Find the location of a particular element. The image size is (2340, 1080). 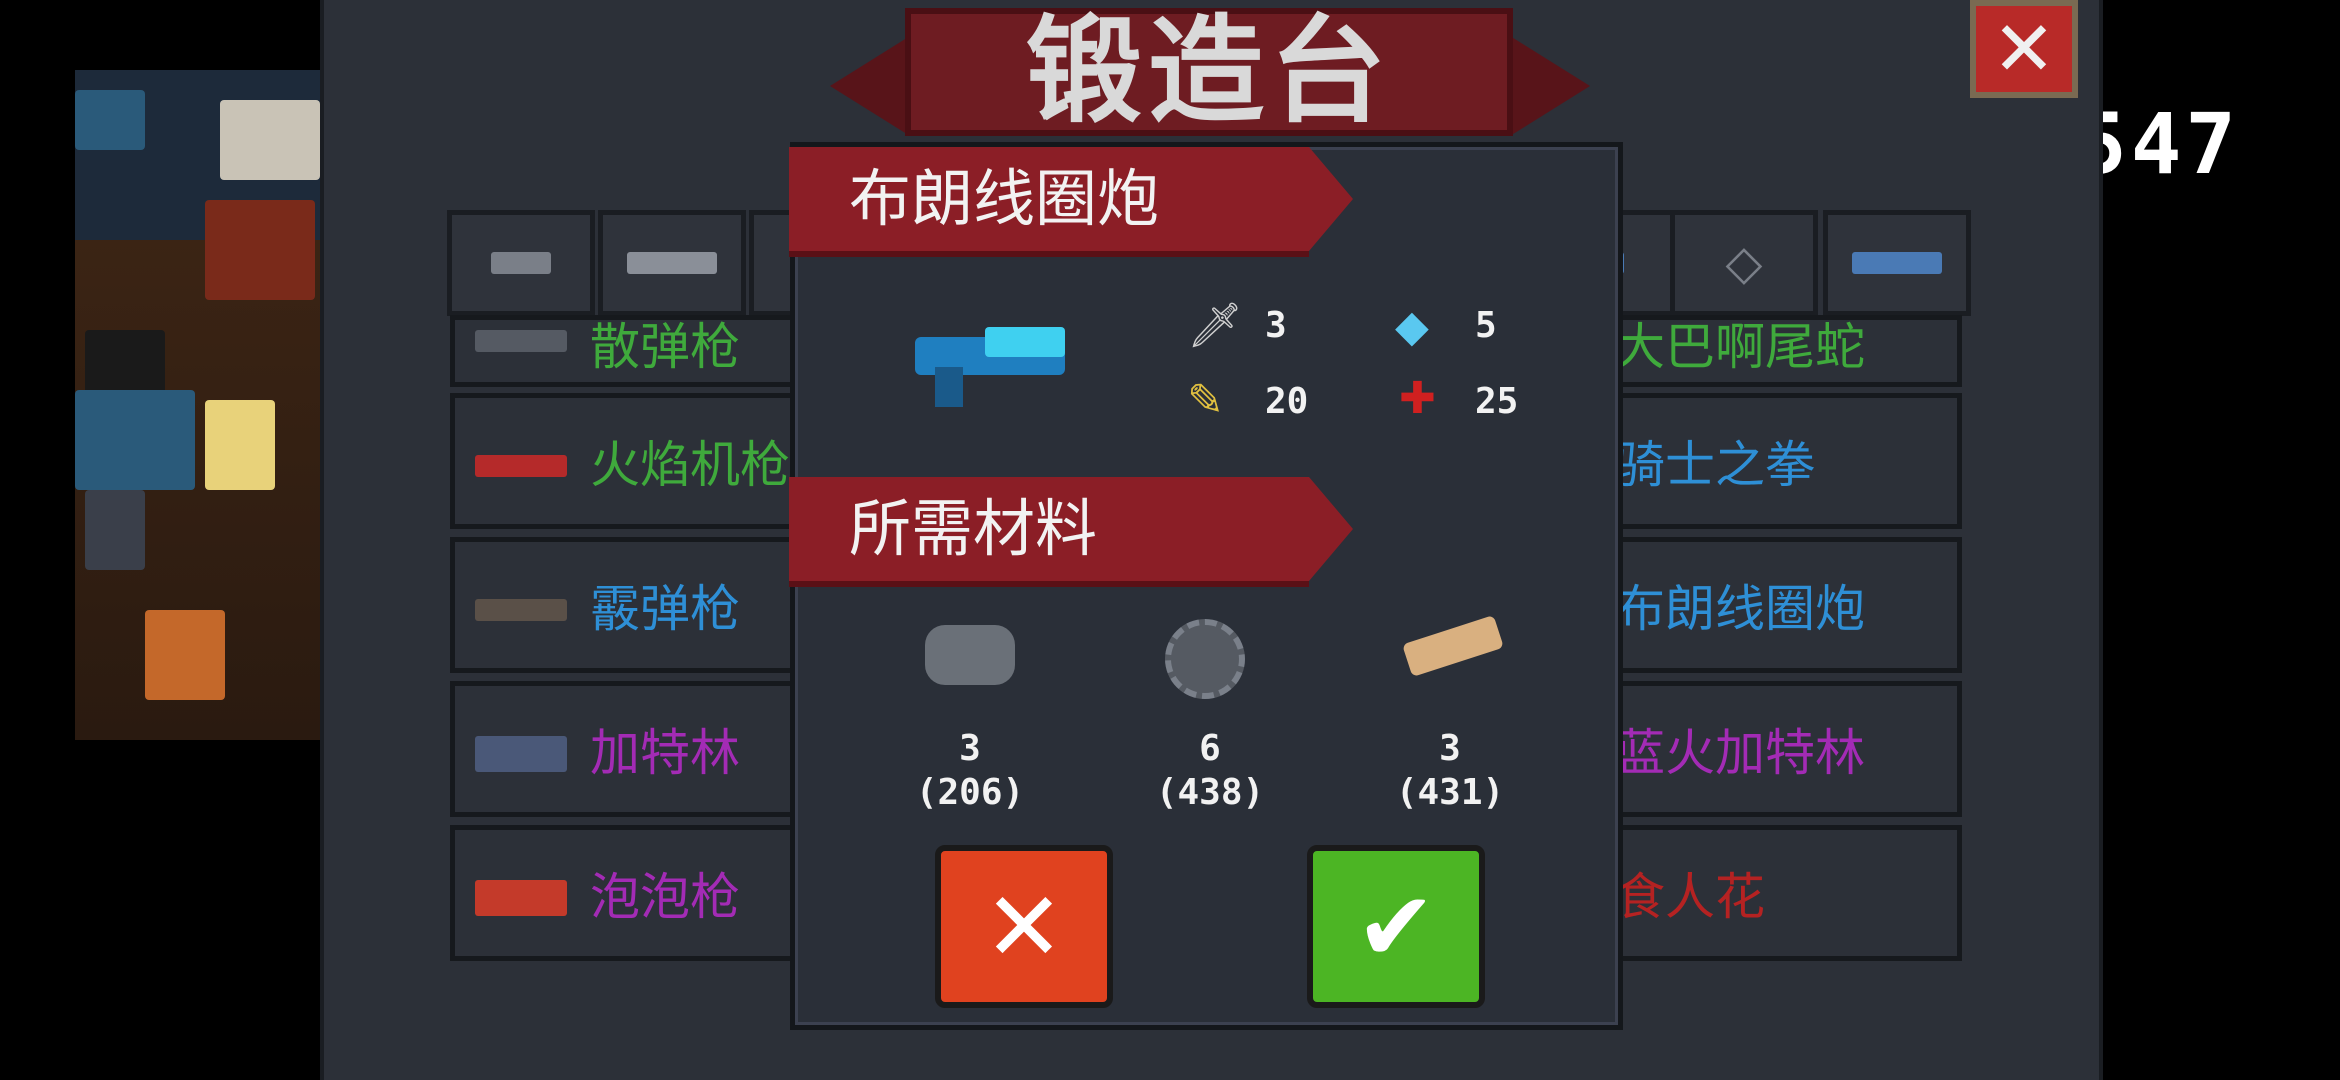

crosshair-icon: ◇ is located at coordinates (1744, 263).